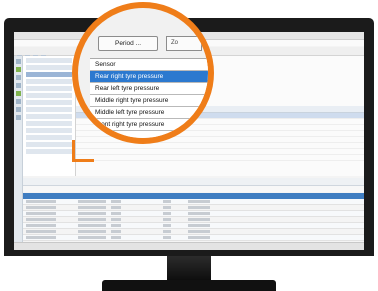 The height and width of the screenshot is (291, 378). What do you see at coordinates (193, 182) in the screenshot?
I see `lower-tab-strip` at bounding box center [193, 182].